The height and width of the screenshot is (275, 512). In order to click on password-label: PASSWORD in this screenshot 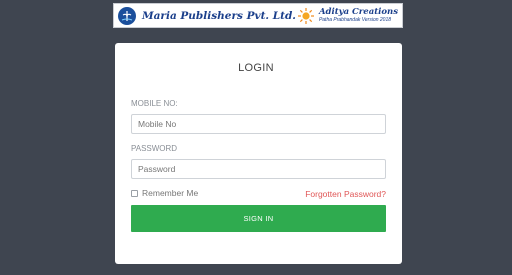, I will do `click(154, 148)`.